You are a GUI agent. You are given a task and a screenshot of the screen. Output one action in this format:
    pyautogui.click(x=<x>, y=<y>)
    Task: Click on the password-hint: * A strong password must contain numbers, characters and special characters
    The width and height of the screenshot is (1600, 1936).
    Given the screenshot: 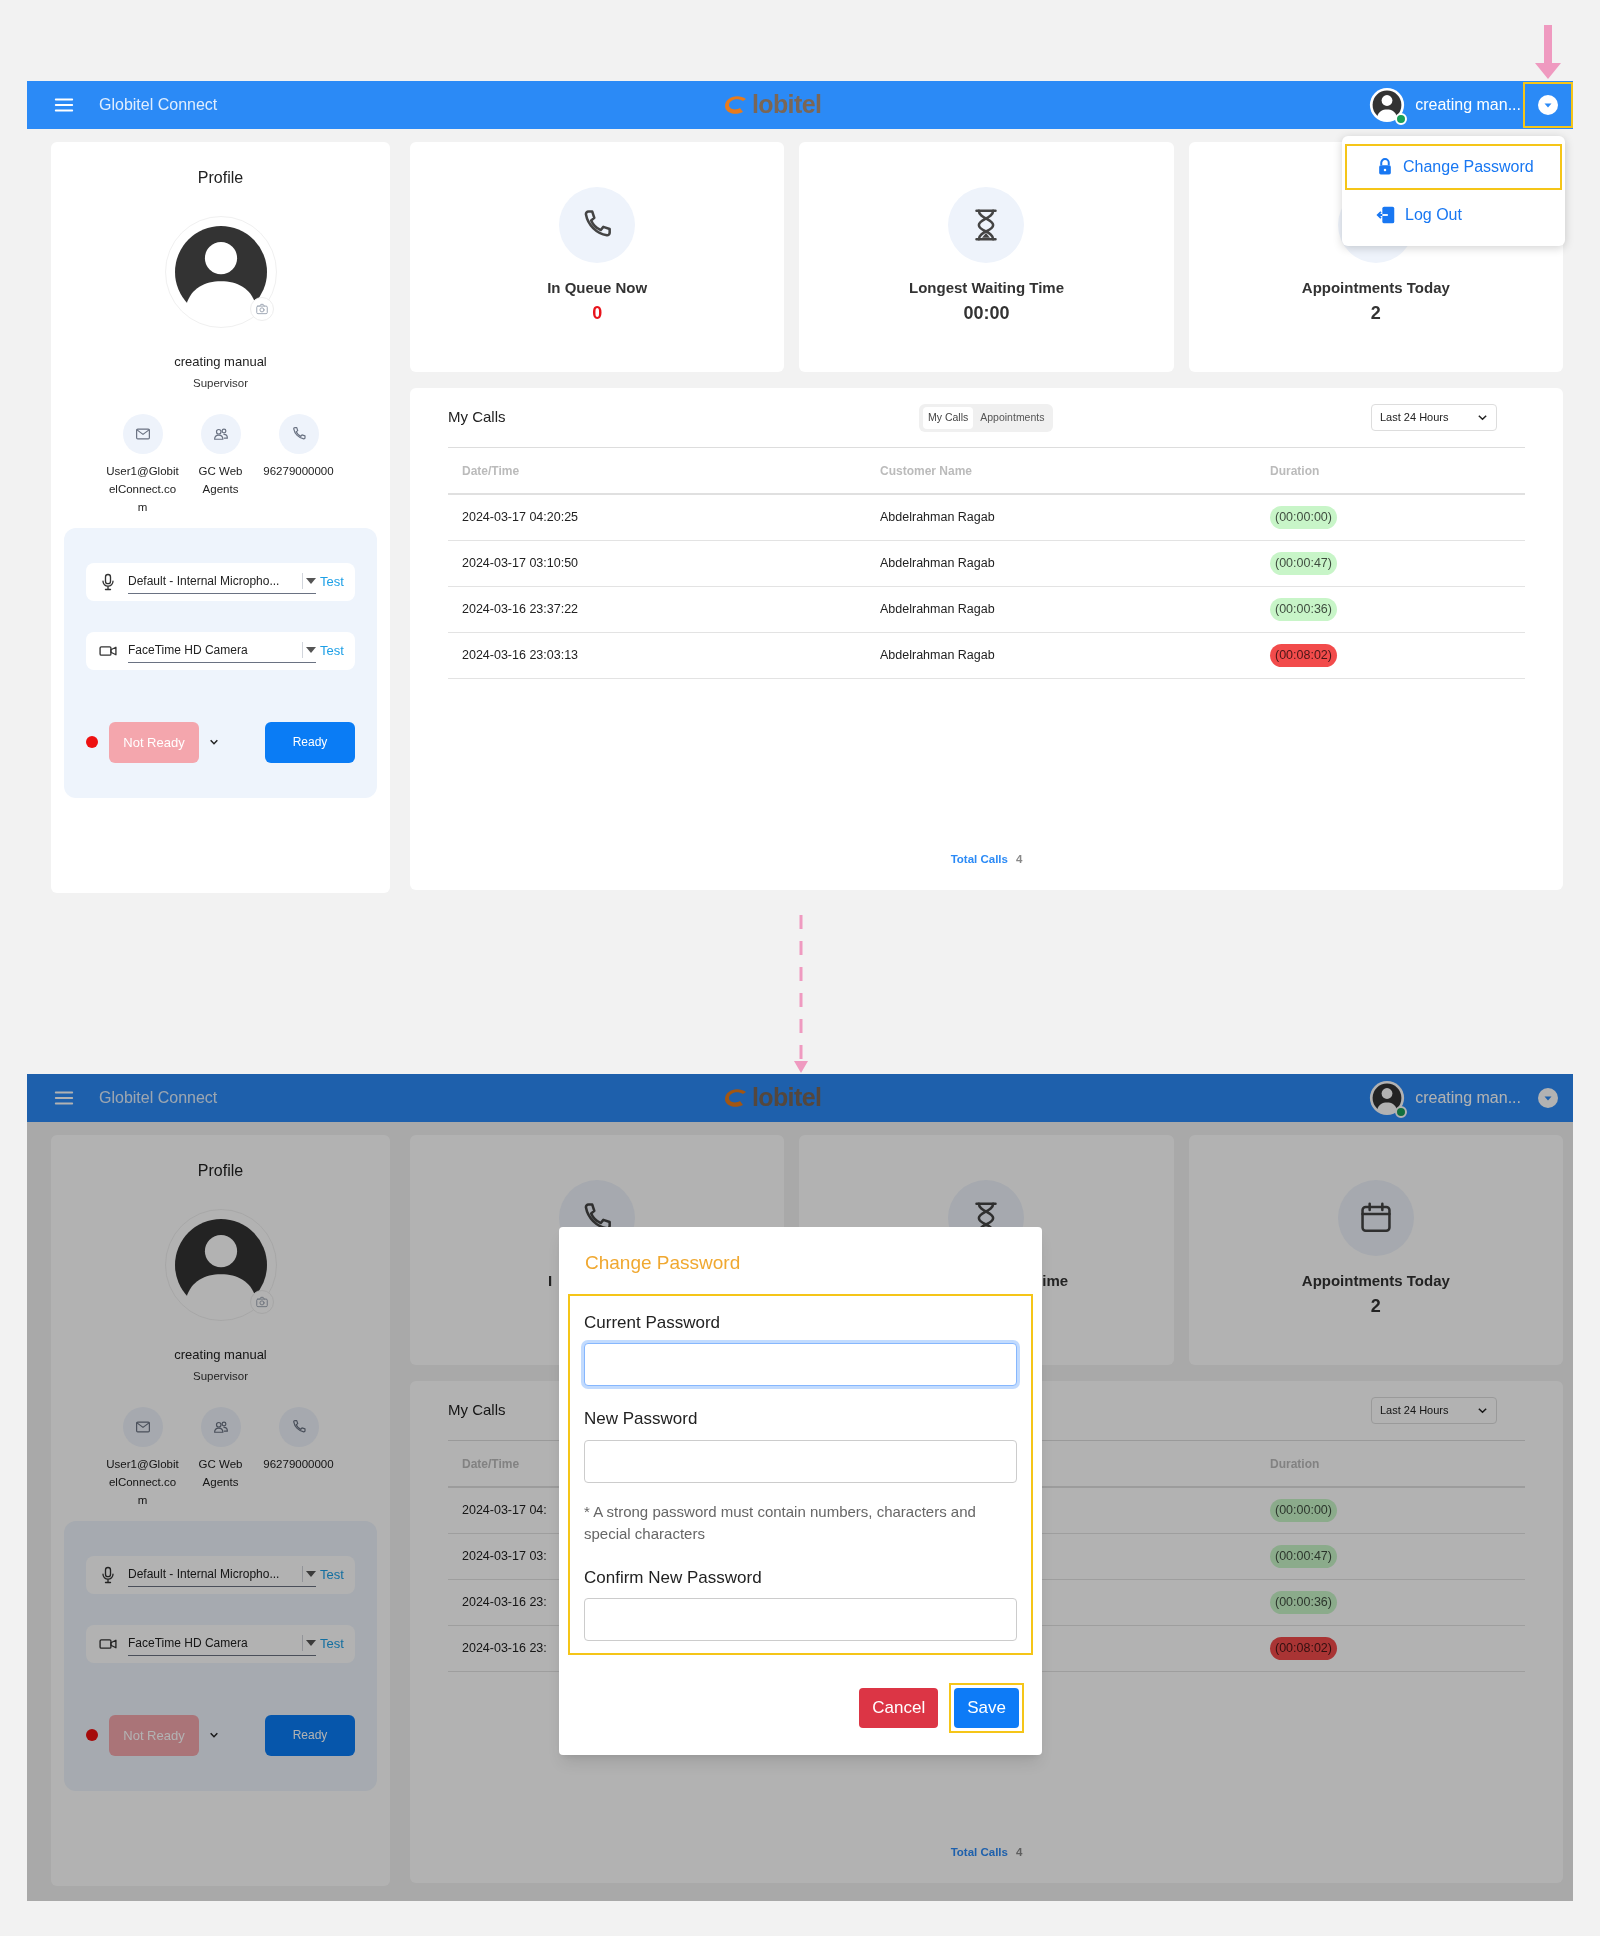 What is the action you would take?
    pyautogui.click(x=780, y=1522)
    